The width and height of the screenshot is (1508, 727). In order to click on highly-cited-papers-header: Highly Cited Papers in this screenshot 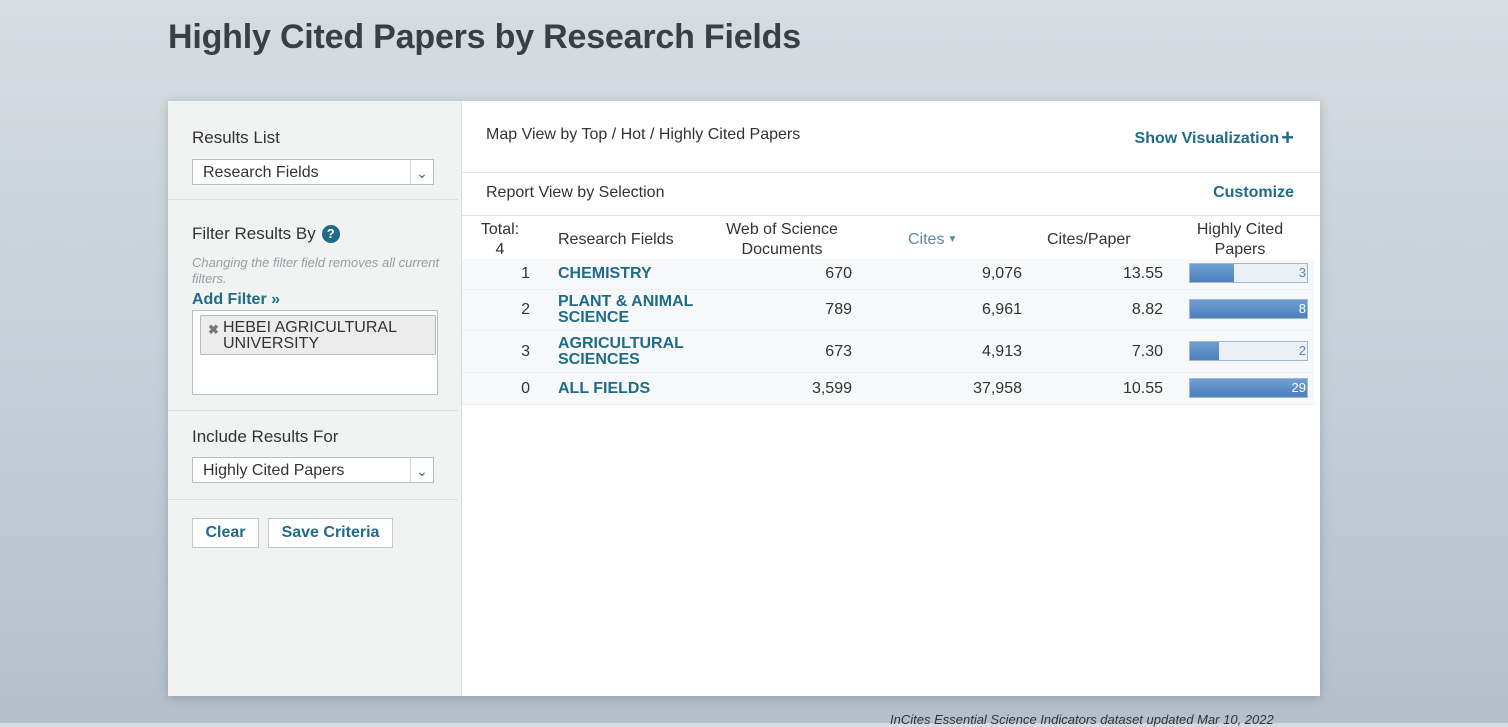, I will do `click(1240, 240)`.